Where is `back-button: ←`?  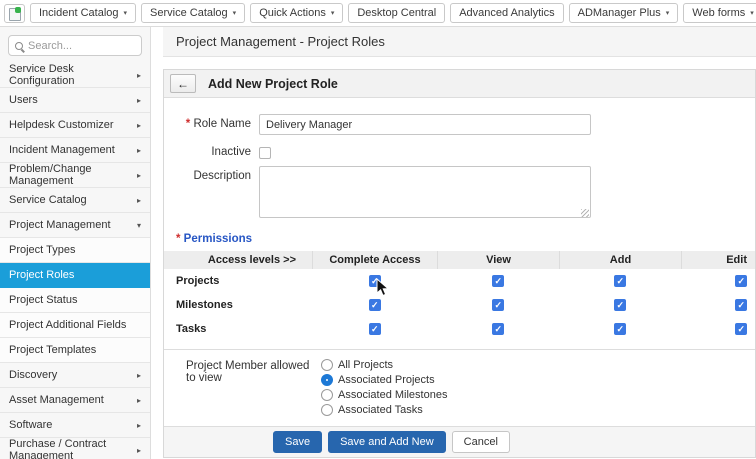 back-button: ← is located at coordinates (183, 83).